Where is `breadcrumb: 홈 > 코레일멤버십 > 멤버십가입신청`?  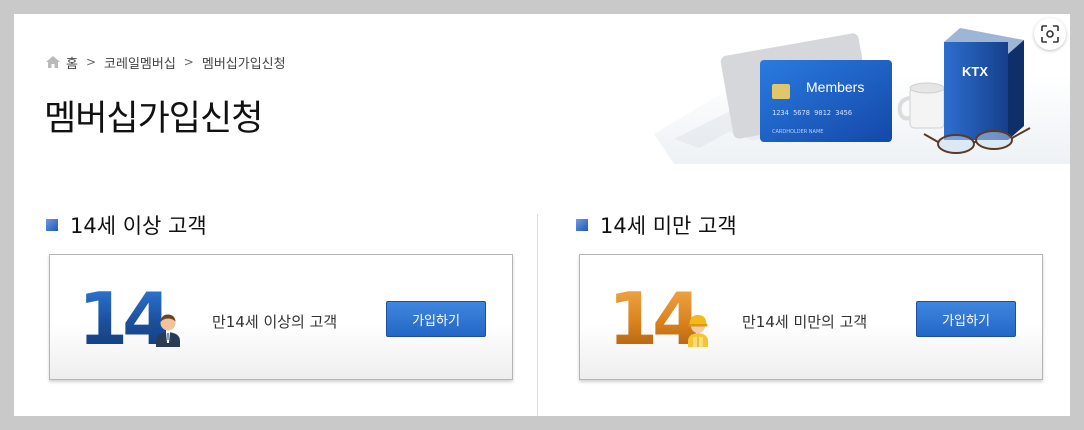
breadcrumb: 홈 > 코레일멤버십 > 멤버십가입신청 is located at coordinates (166, 62).